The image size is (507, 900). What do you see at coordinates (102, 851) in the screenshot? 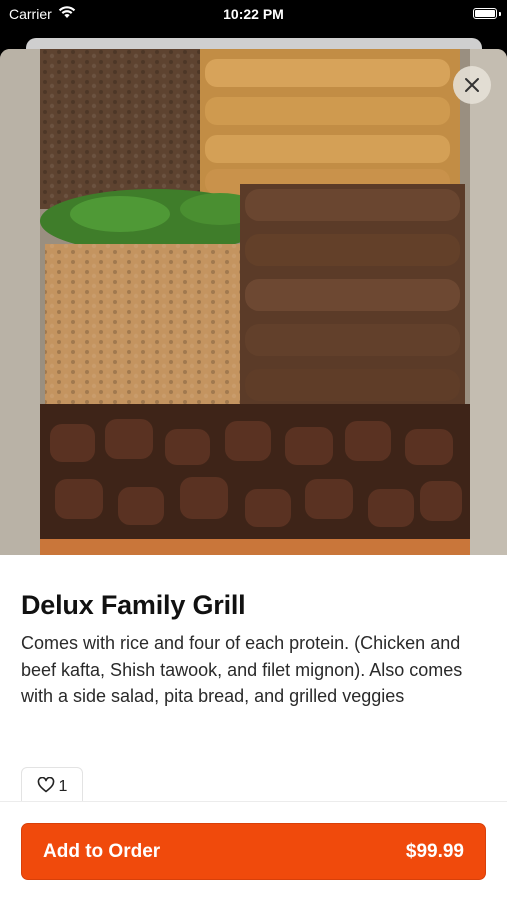
I see `add-to-order-label: Add to Order` at bounding box center [102, 851].